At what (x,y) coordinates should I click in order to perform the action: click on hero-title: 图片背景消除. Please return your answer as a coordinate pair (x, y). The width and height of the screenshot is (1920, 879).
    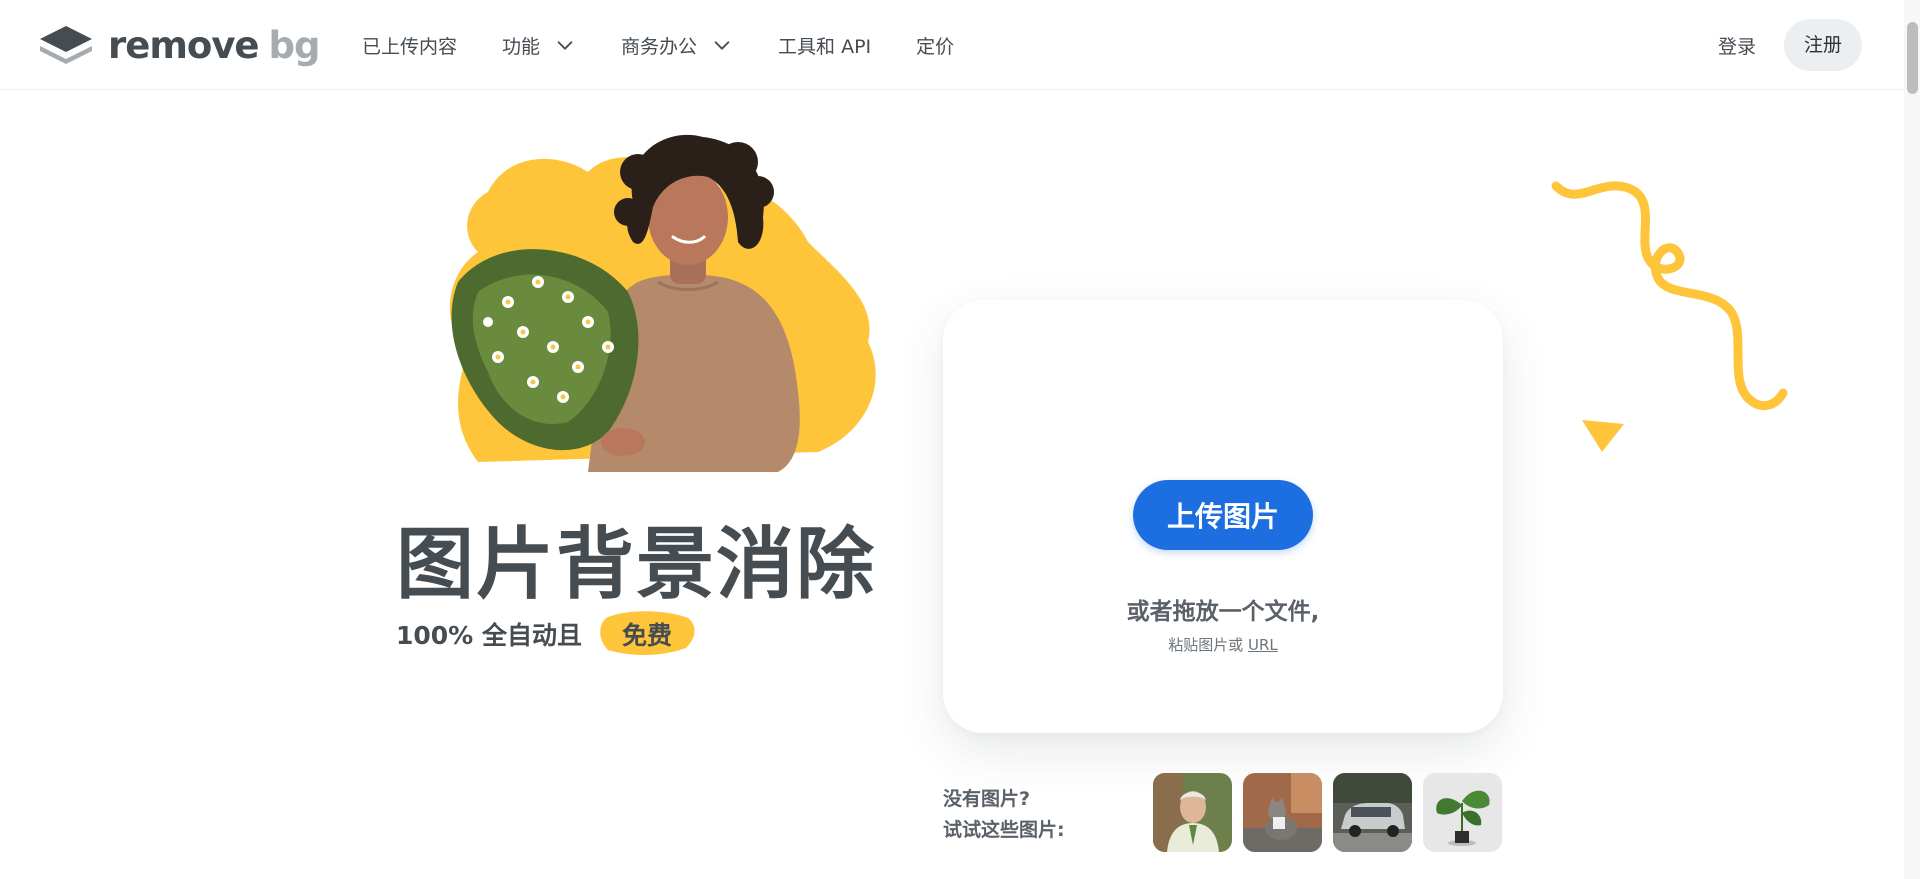
    Looking at the image, I should click on (636, 565).